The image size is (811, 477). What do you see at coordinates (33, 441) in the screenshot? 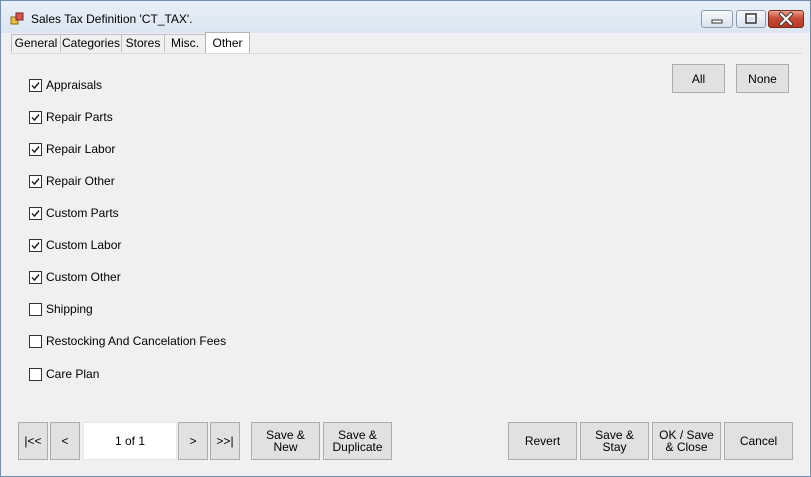
I see `first-record-button: |<<` at bounding box center [33, 441].